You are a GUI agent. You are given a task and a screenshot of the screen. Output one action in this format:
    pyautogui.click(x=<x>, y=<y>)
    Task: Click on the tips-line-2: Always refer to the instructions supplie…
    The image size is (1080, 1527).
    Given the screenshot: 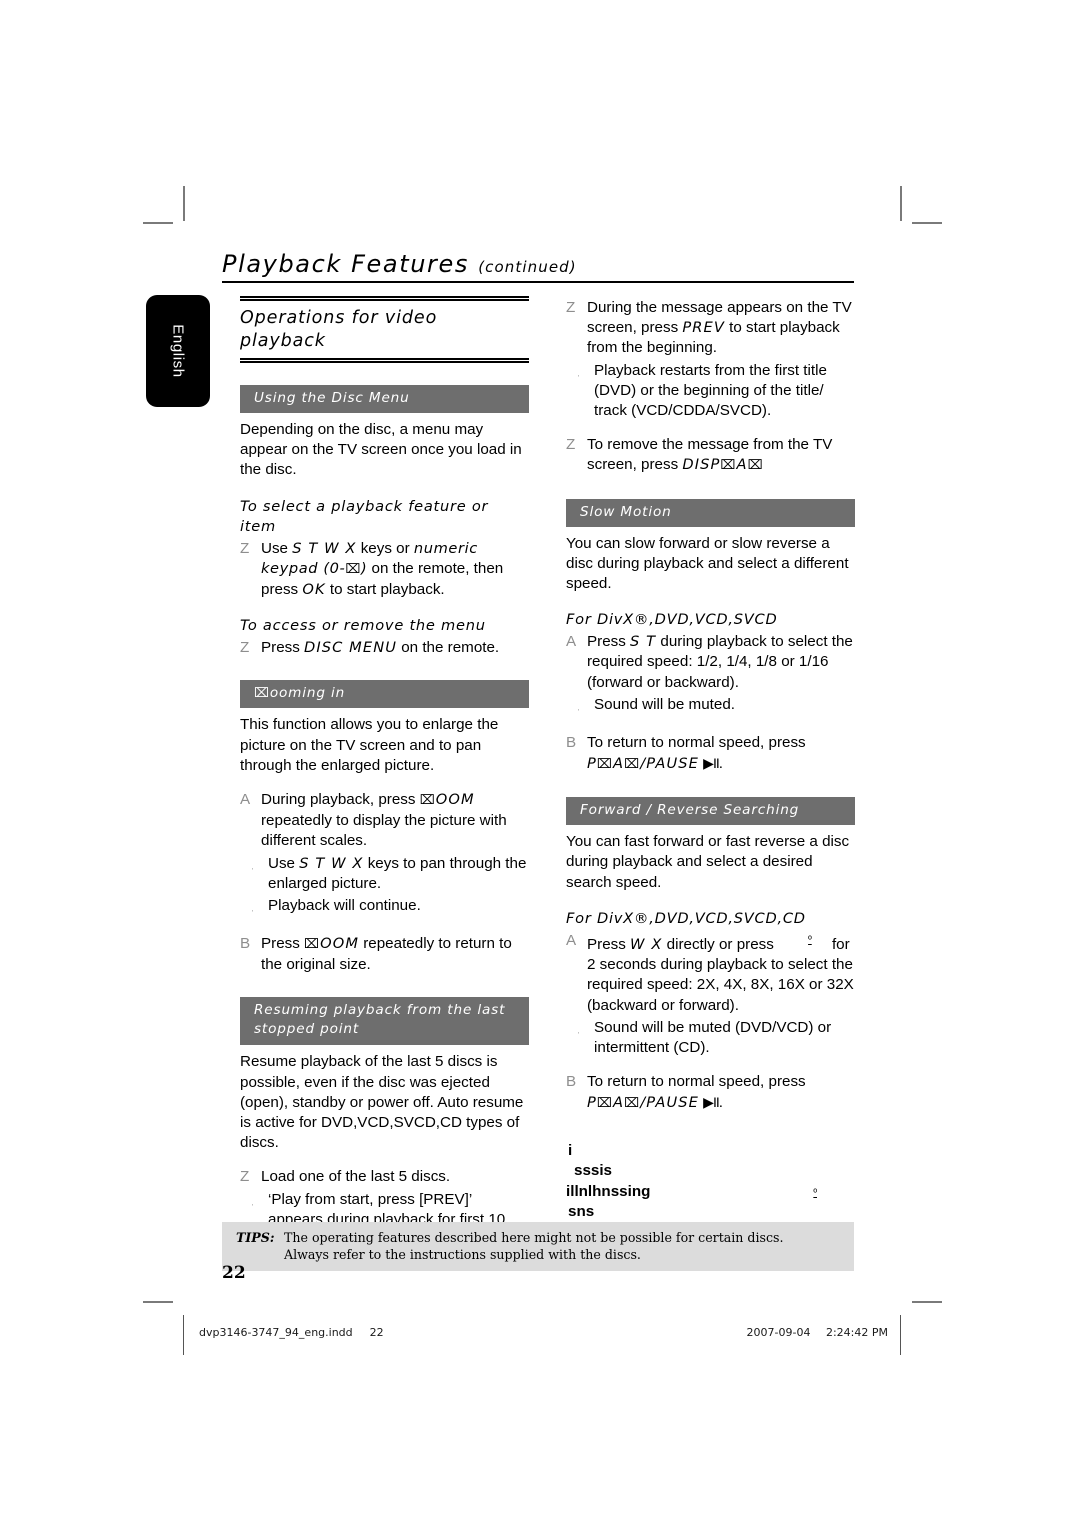 What is the action you would take?
    pyautogui.click(x=462, y=1254)
    